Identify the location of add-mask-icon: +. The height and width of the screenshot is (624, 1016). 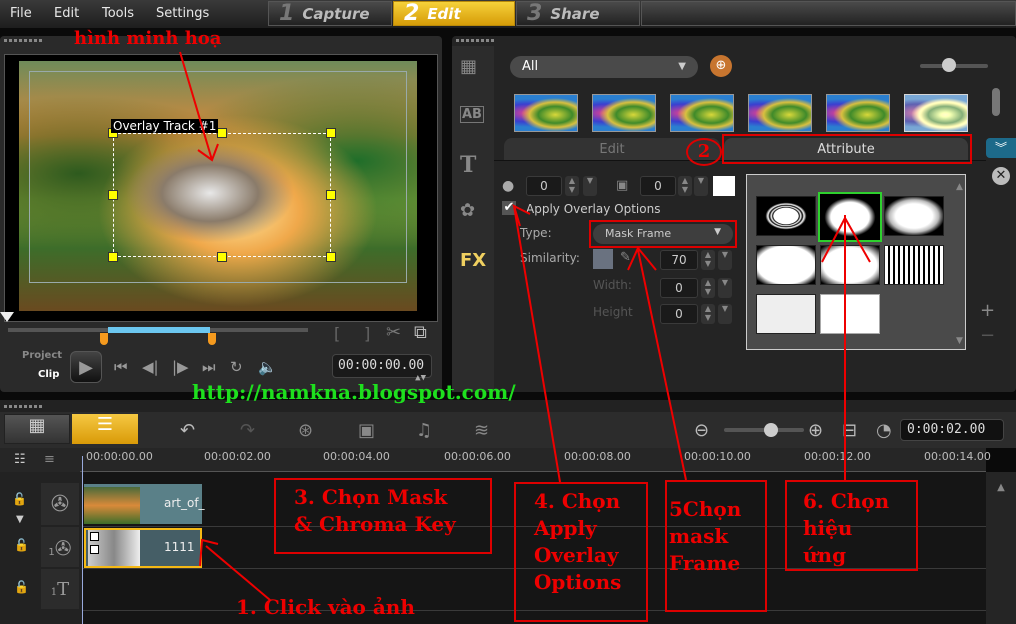
(987, 310).